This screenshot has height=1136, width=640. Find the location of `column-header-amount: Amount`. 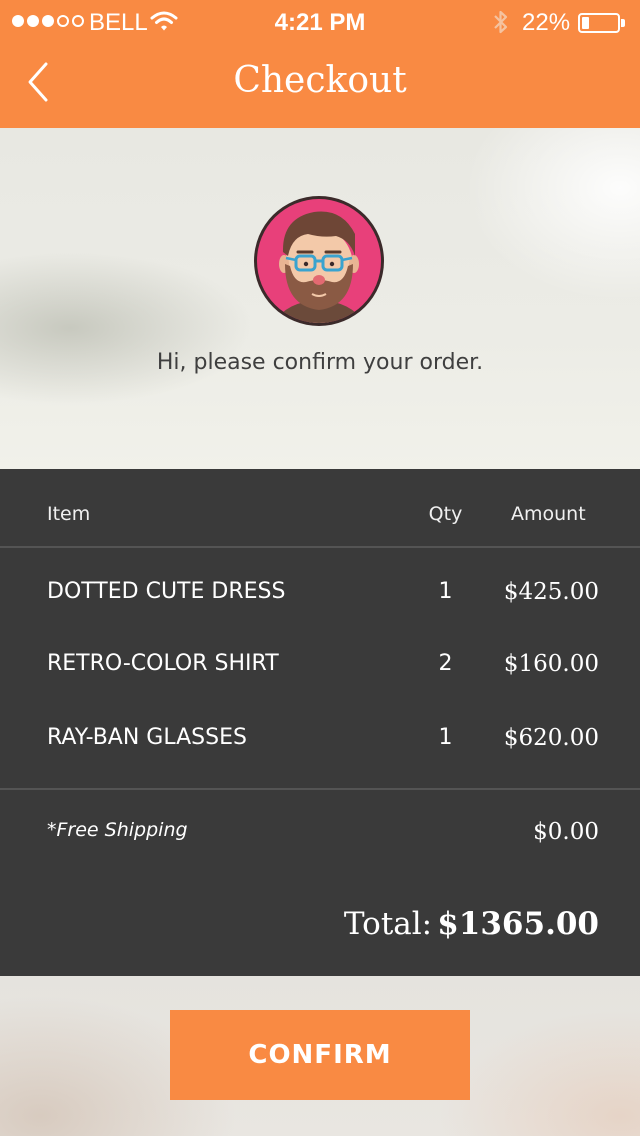

column-header-amount: Amount is located at coordinates (548, 514).